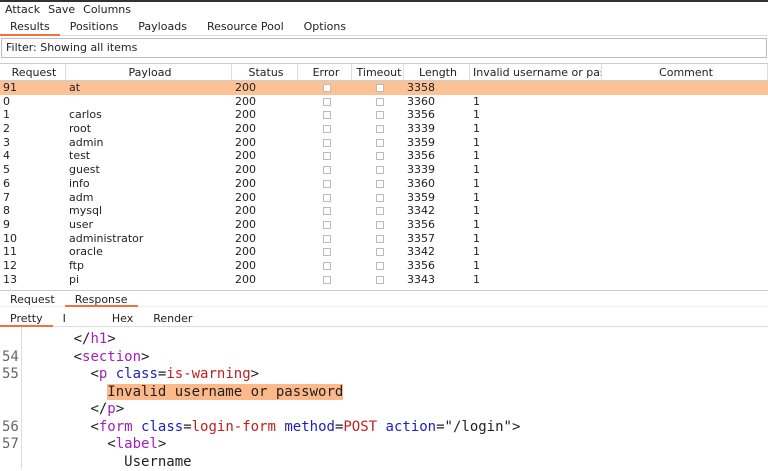 The image size is (768, 471). I want to click on table-row: 3admin20033591, so click(384, 143).